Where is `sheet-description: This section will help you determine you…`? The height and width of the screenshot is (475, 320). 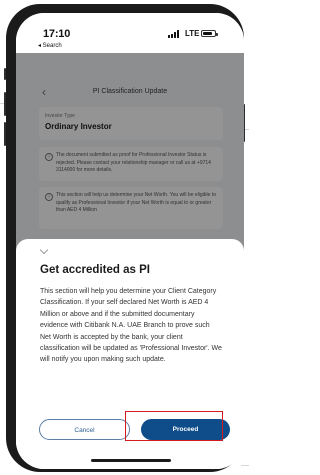
sheet-description: This section will help you determine you… is located at coordinates (131, 326).